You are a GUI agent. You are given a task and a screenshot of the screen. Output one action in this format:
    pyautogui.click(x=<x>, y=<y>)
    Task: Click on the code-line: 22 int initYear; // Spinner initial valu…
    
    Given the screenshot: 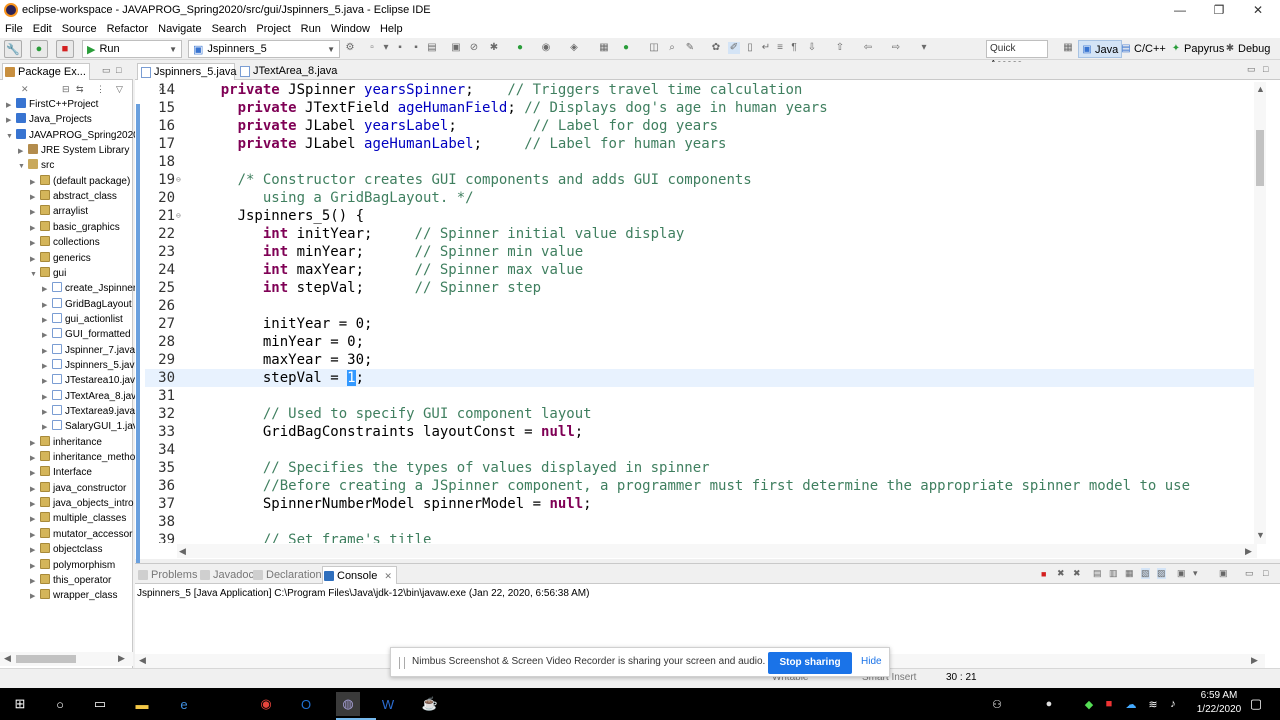 What is the action you would take?
    pyautogui.click(x=700, y=234)
    